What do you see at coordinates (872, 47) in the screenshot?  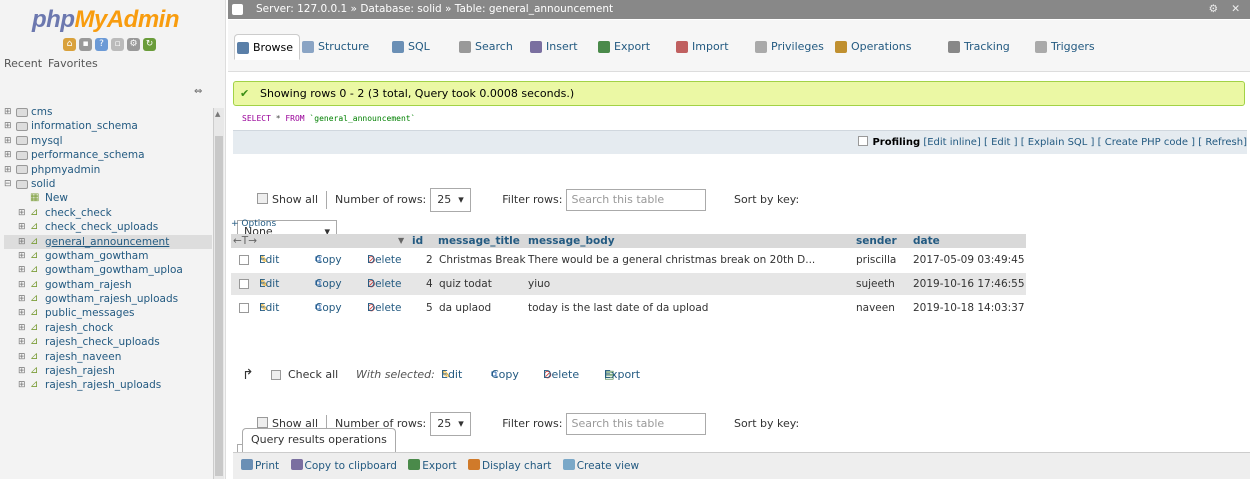 I see `tab-operations: Operations` at bounding box center [872, 47].